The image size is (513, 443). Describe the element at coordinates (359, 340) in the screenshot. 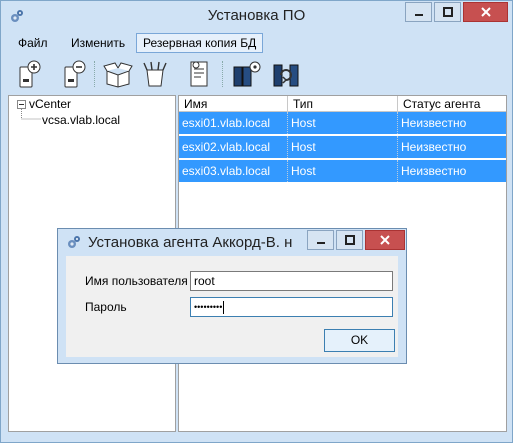

I see `ok-button: OK` at that location.